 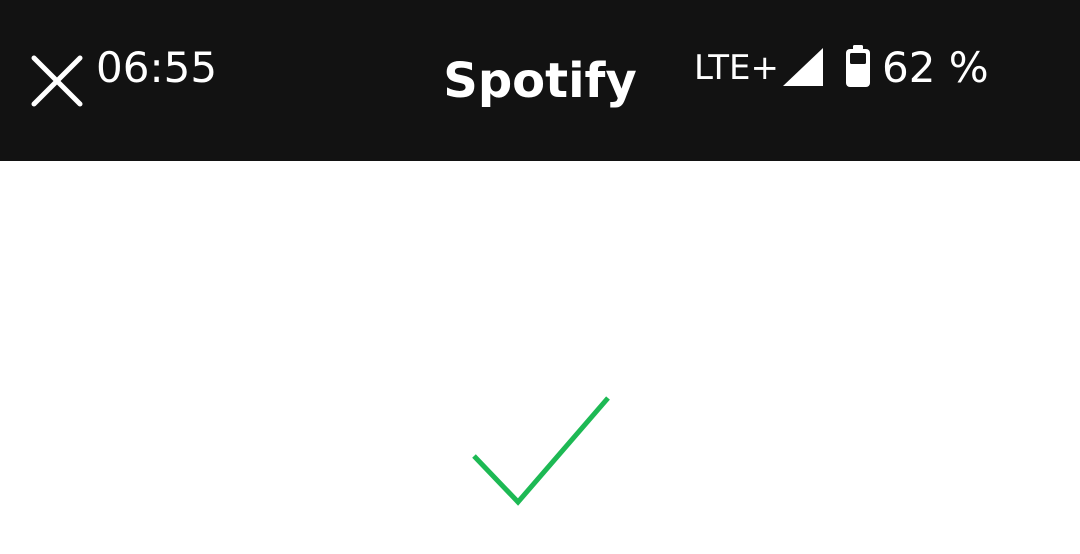 I want to click on status-time: 06:55, so click(x=157, y=67).